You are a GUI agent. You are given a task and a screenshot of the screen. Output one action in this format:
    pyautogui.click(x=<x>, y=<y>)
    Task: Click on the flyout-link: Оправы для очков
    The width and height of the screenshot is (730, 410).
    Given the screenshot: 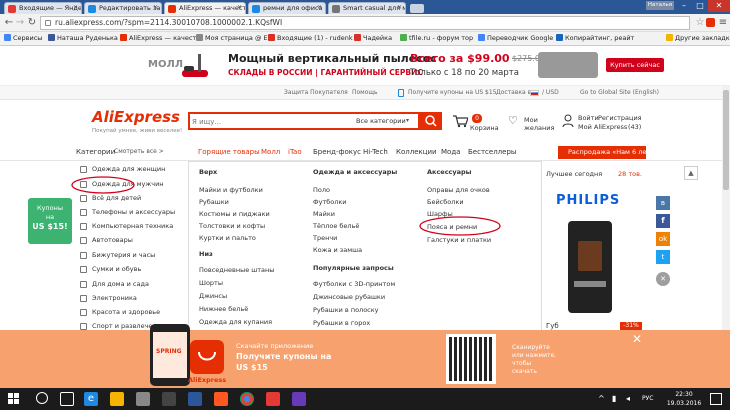 What is the action you would take?
    pyautogui.click(x=458, y=190)
    